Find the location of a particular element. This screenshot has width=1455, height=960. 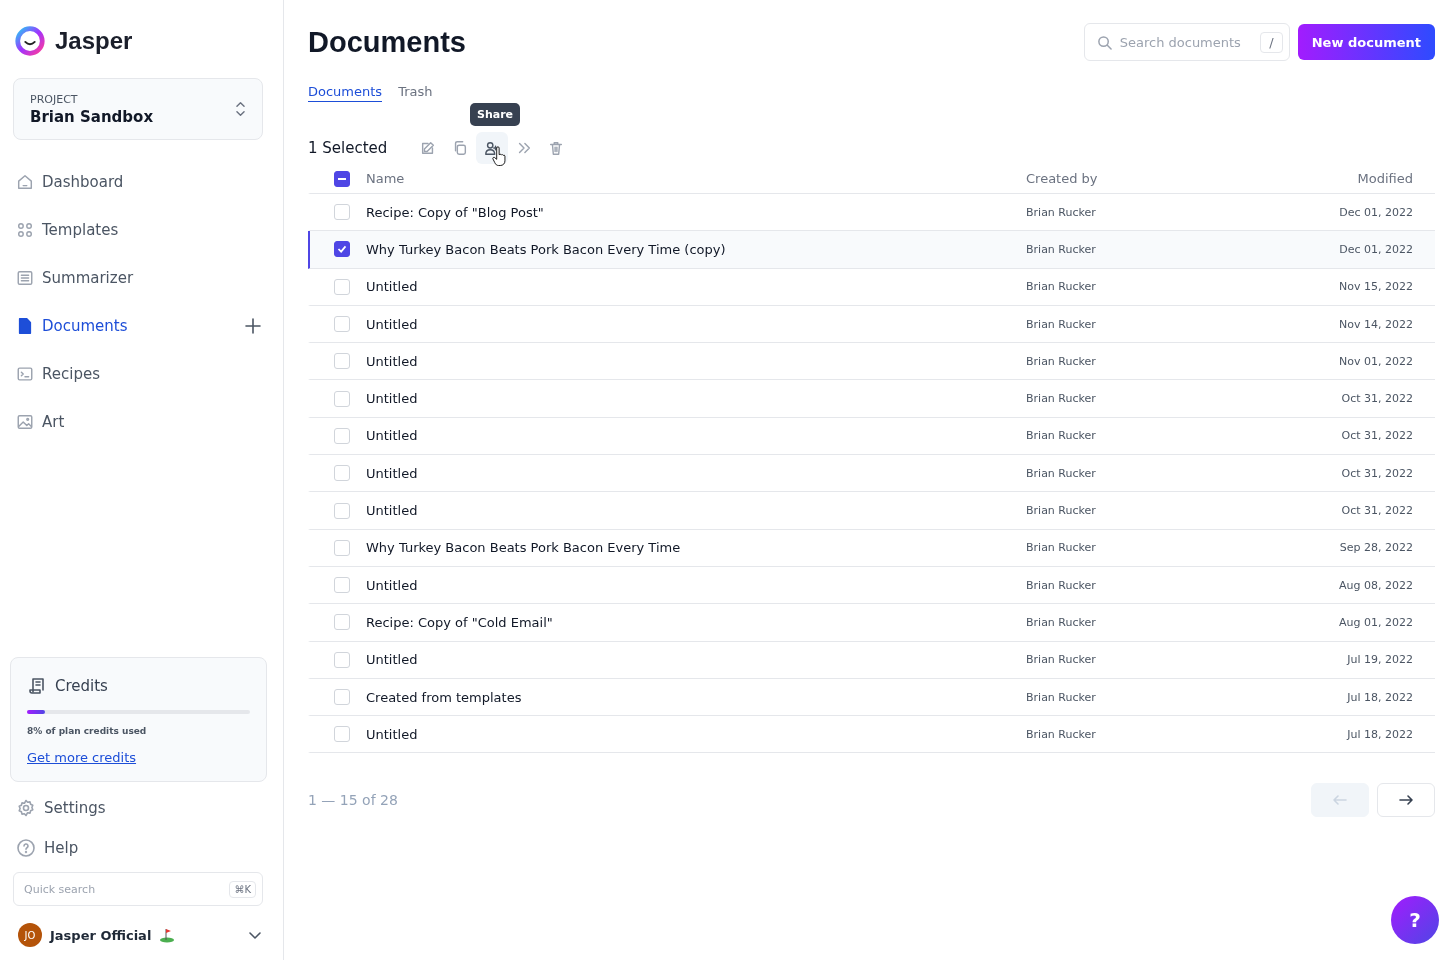

credits-caption: 8% of plan credits used is located at coordinates (87, 731).